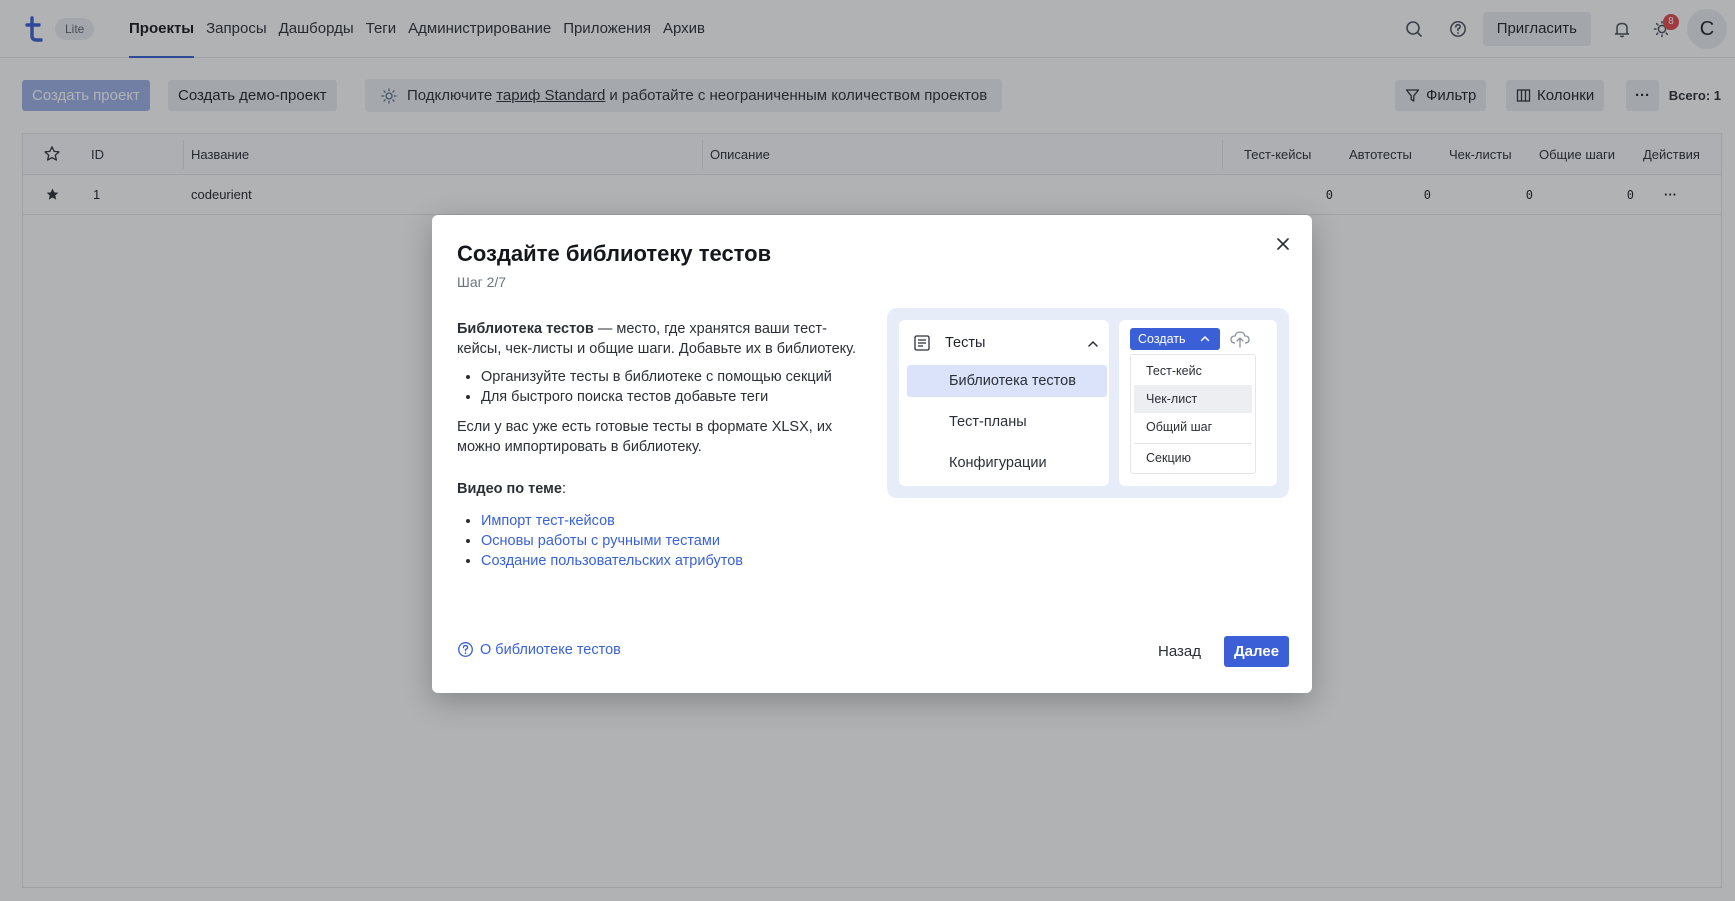 Image resolution: width=1735 pixels, height=901 pixels. What do you see at coordinates (482, 282) in the screenshot?
I see `step-indicator: Шаг 2/7` at bounding box center [482, 282].